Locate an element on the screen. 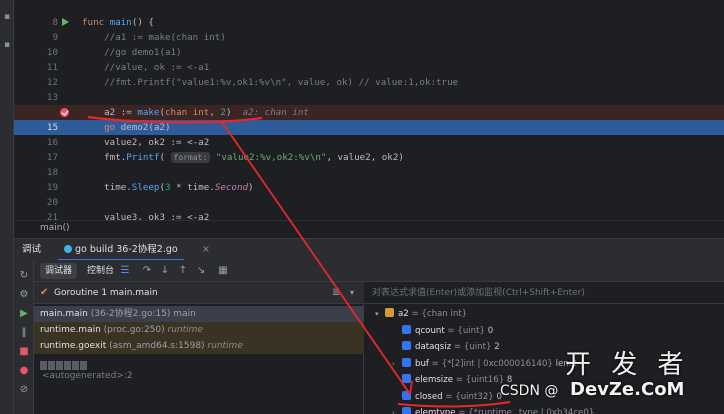 The height and width of the screenshot is (414, 724). filter-icon: ≣ is located at coordinates (336, 293).